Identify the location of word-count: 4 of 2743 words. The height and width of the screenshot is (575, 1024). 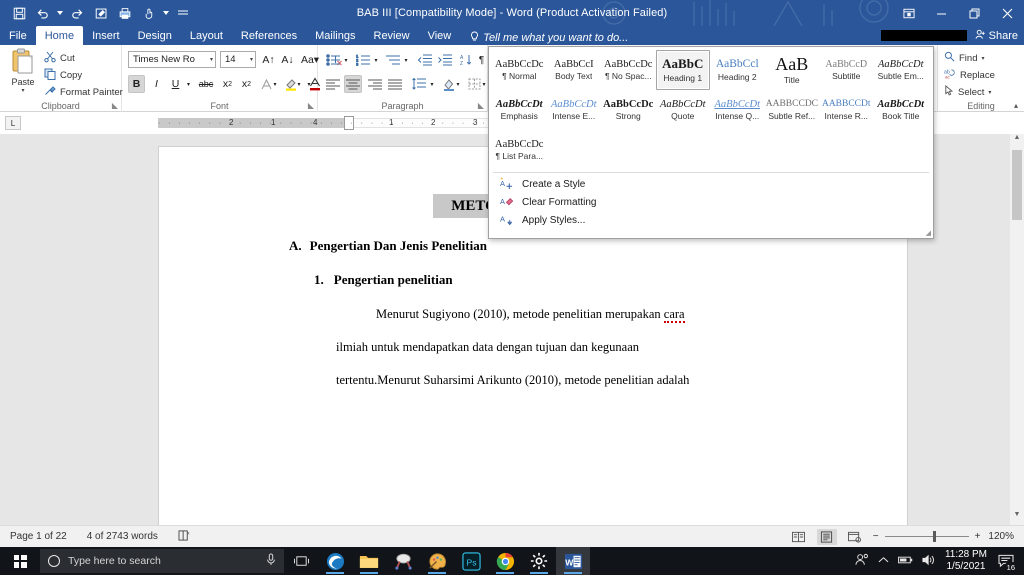
(122, 536).